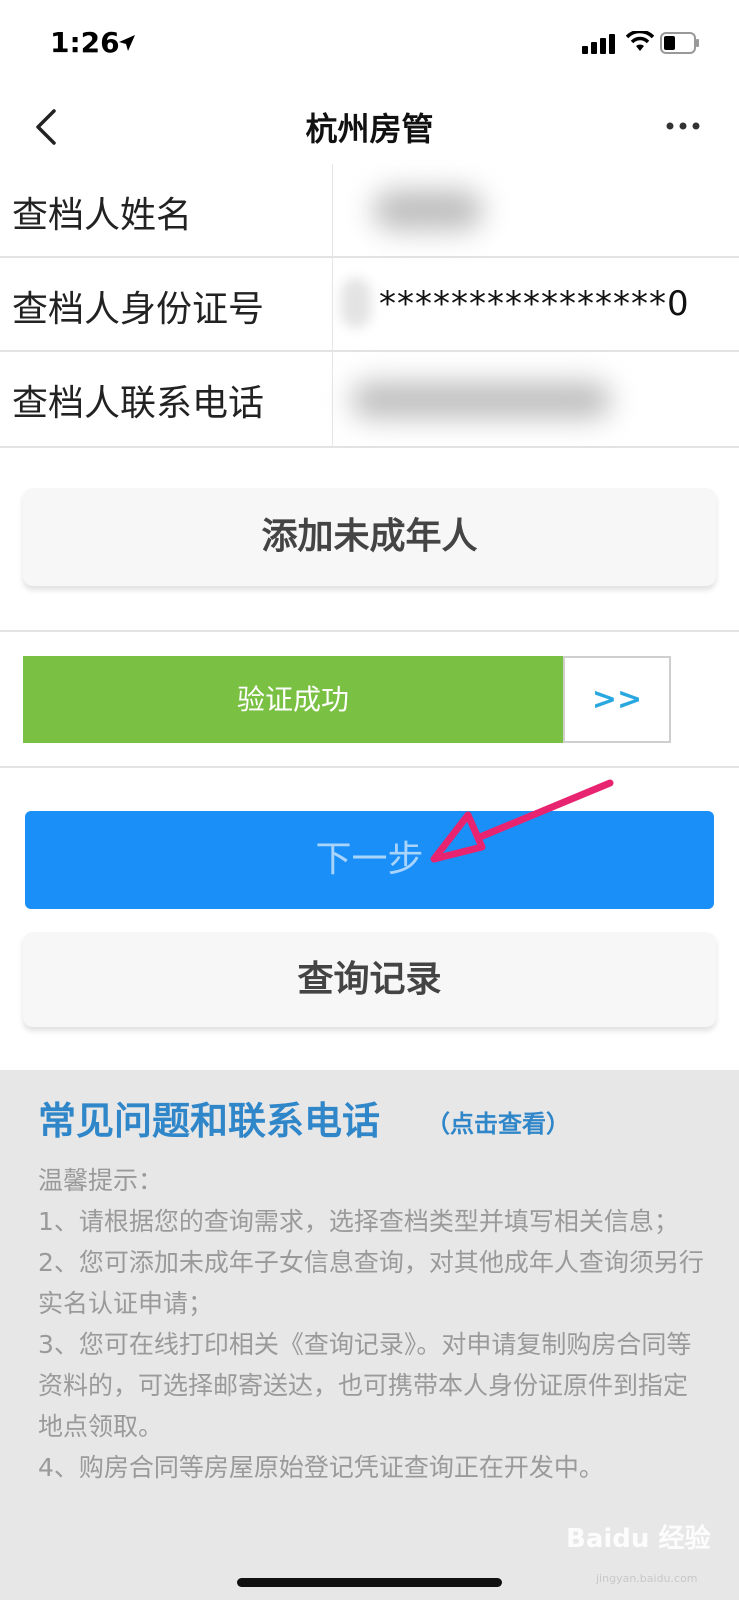 The height and width of the screenshot is (1600, 739). I want to click on status-bar: 1:26, so click(369, 45).